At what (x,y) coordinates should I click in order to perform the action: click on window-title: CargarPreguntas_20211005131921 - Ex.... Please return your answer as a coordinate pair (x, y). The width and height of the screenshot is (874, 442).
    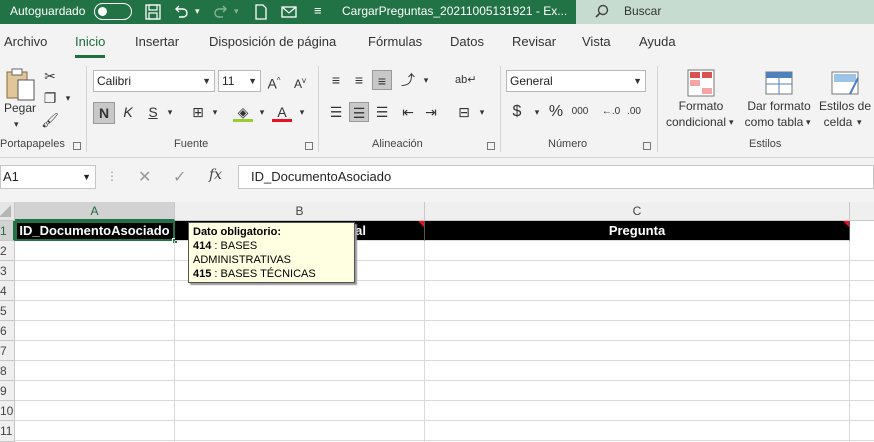
    Looking at the image, I should click on (455, 11).